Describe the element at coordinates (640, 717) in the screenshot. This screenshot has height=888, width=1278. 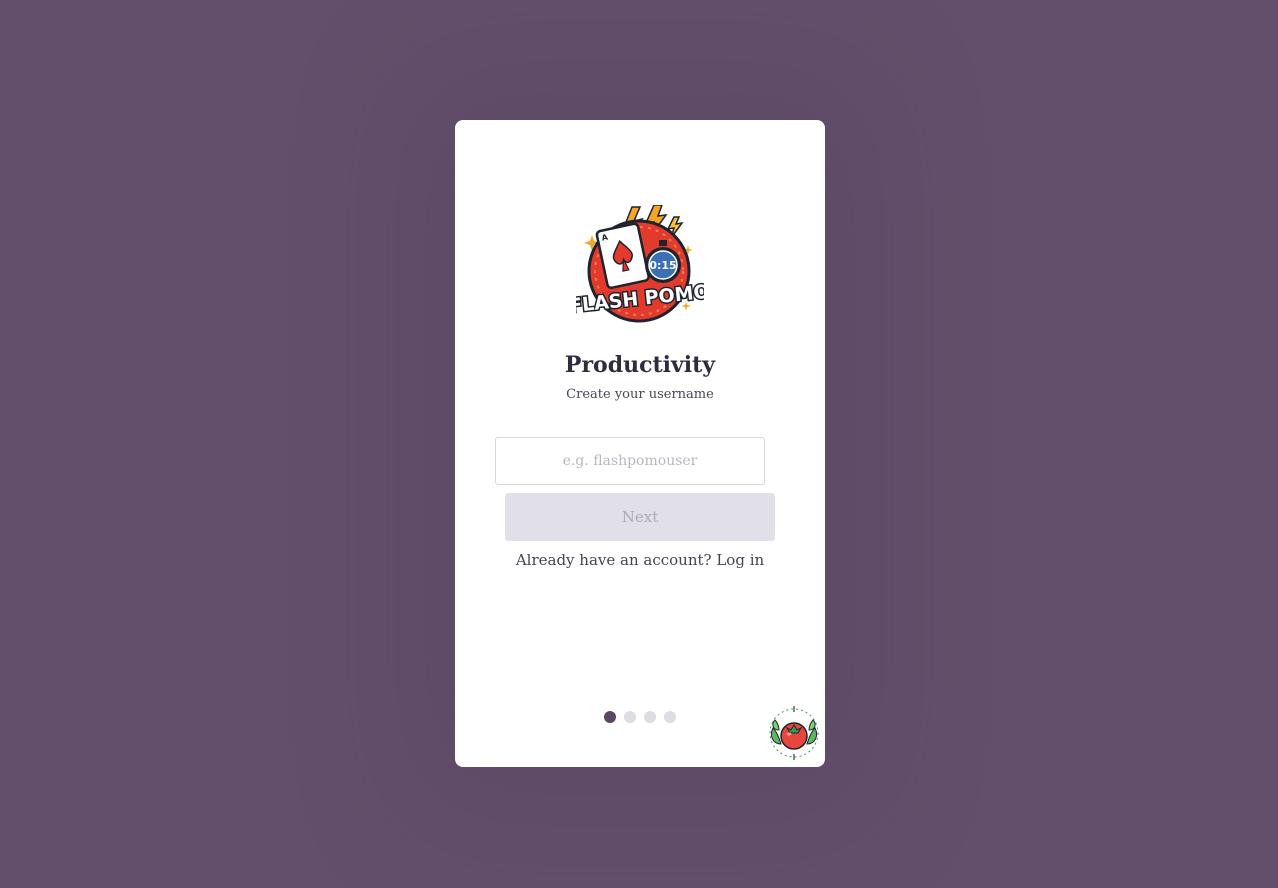
I see `pagination-dots` at that location.